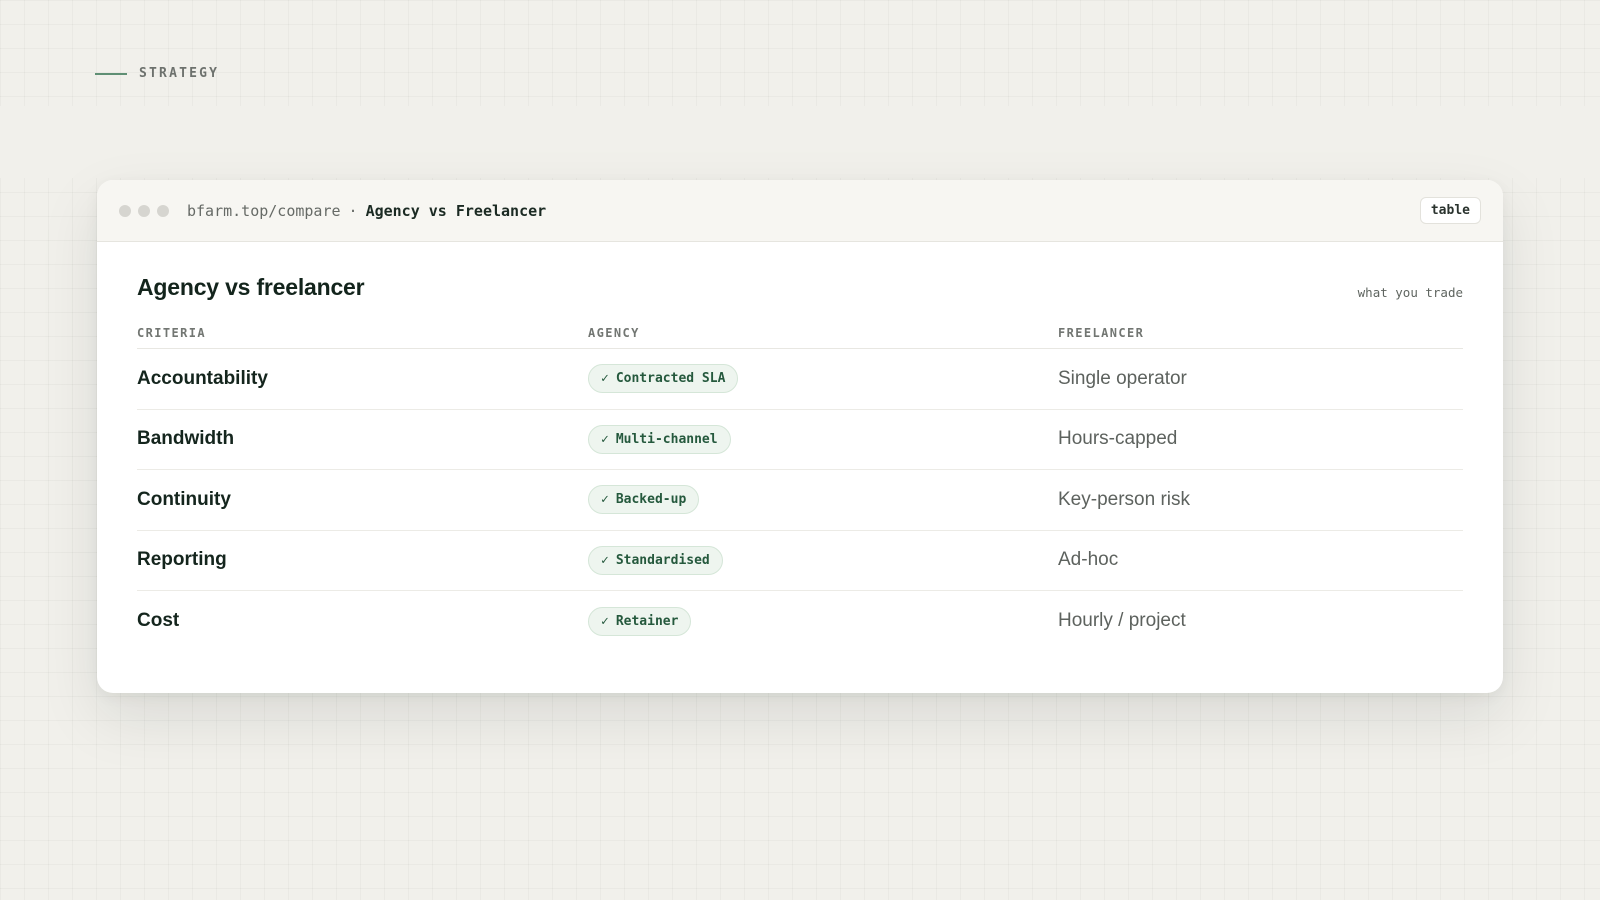 This screenshot has width=1600, height=900. I want to click on freelancer-cell: Hourly / project, so click(1122, 621).